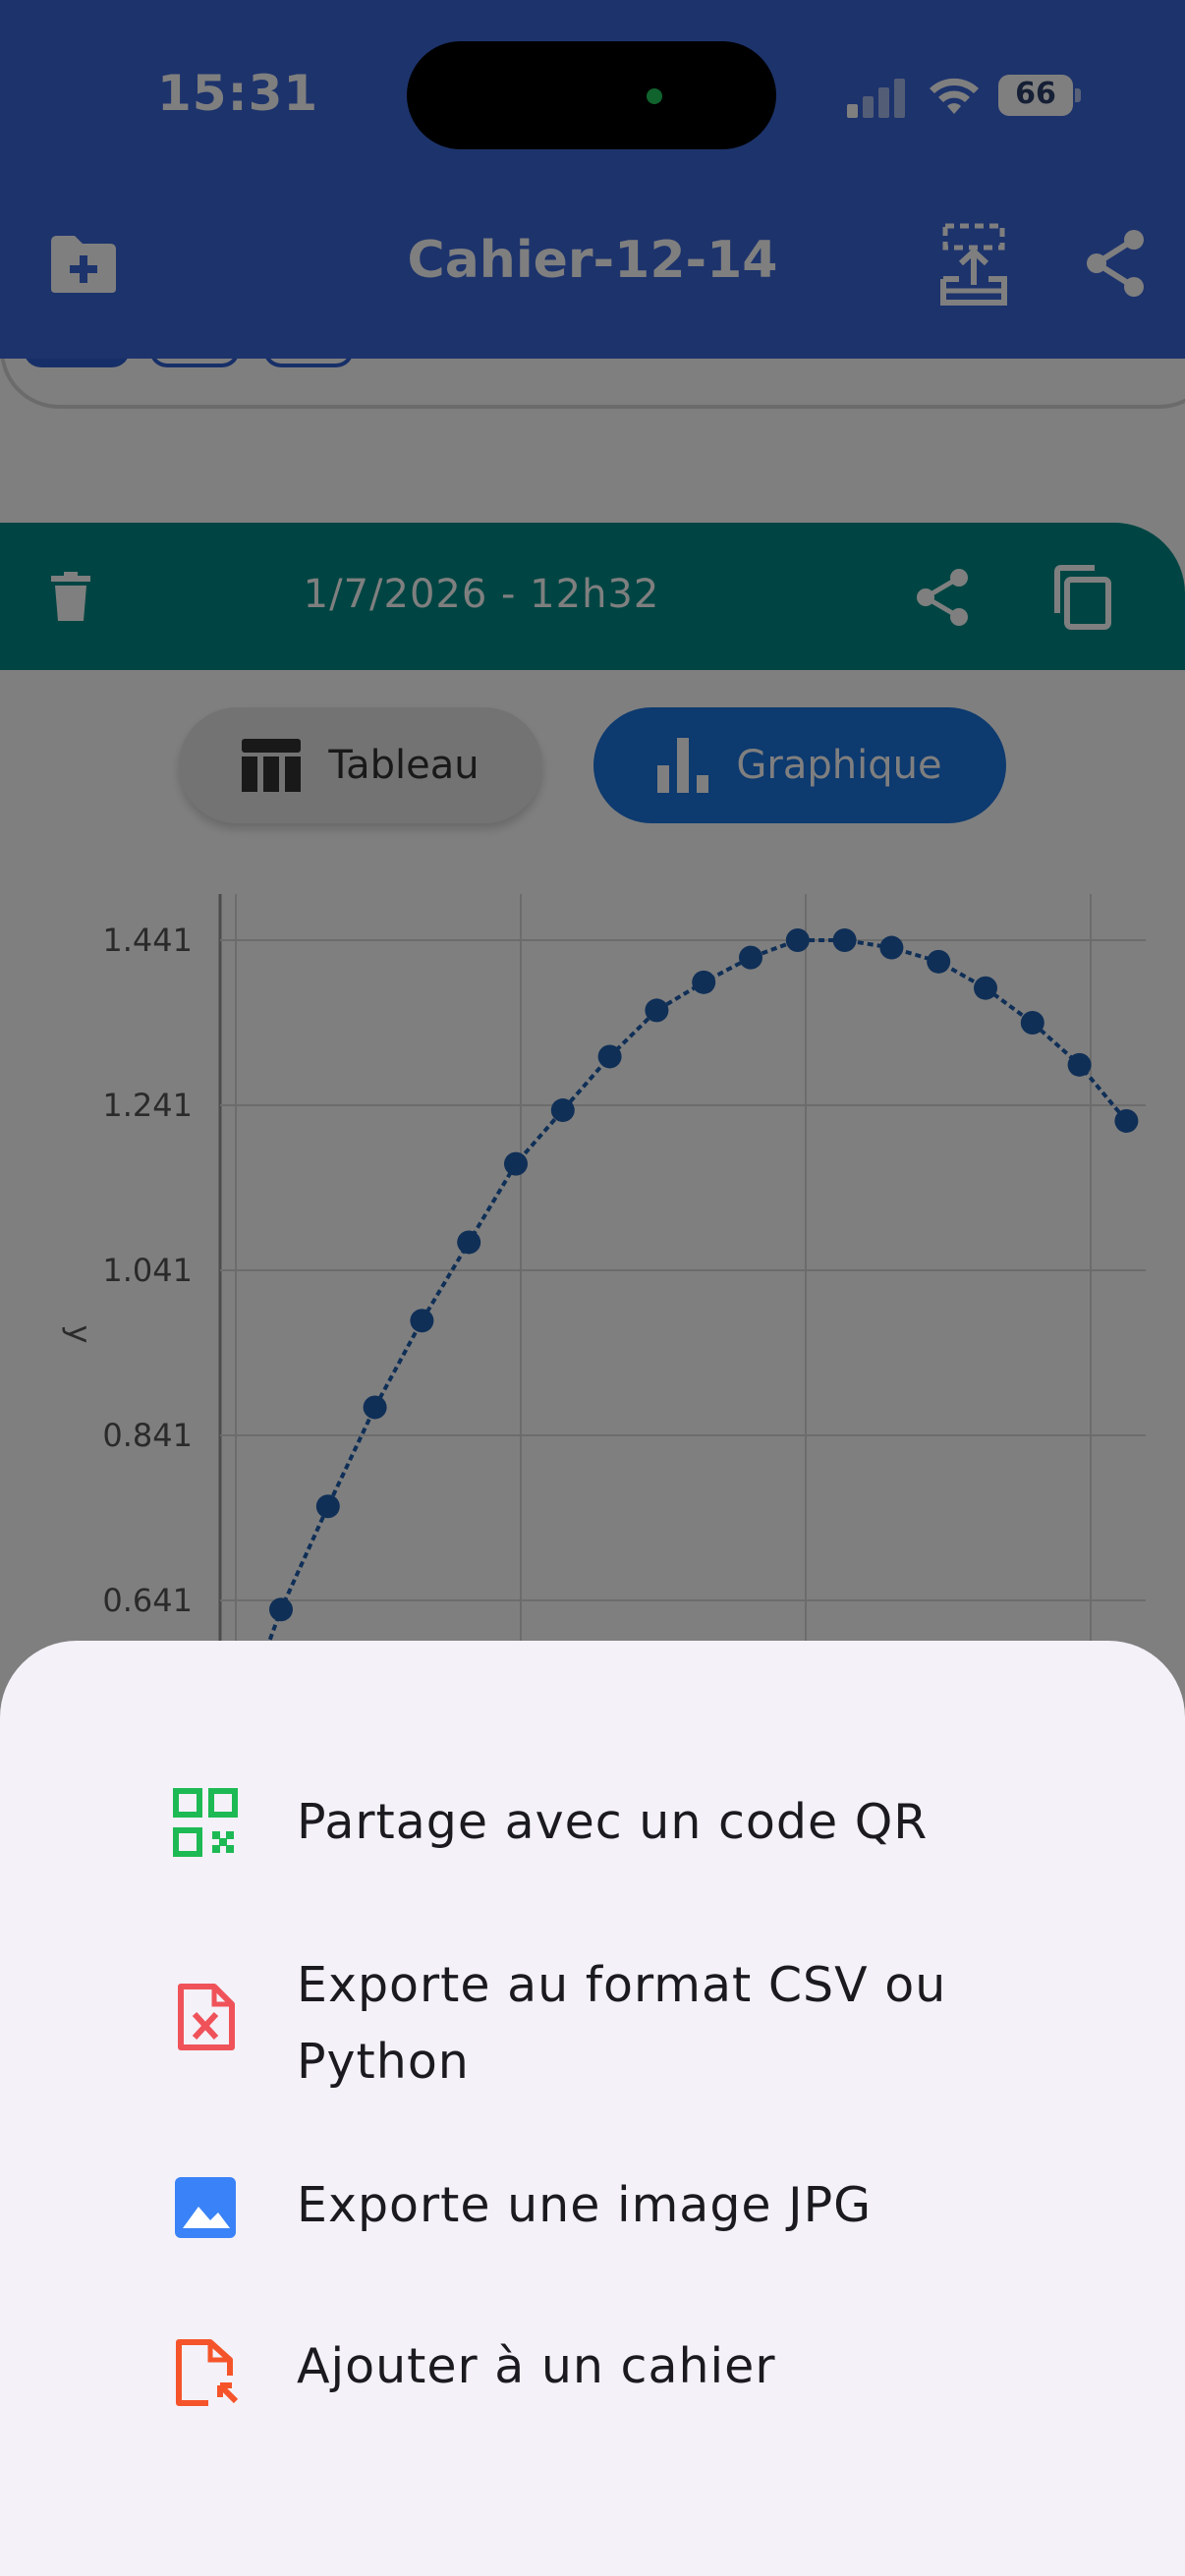 The width and height of the screenshot is (1185, 2576). What do you see at coordinates (613, 1822) in the screenshot?
I see `share-qr-label: Partage avec un code QR` at bounding box center [613, 1822].